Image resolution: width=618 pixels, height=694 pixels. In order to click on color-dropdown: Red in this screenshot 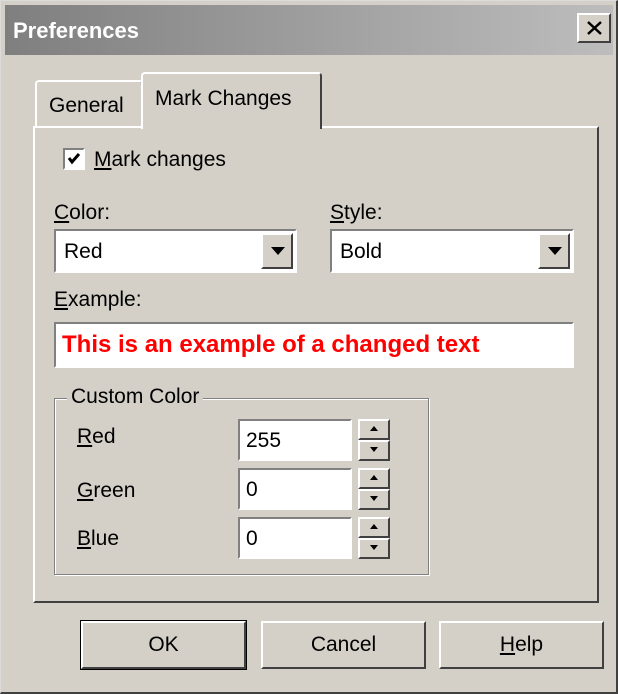, I will do `click(175, 251)`.